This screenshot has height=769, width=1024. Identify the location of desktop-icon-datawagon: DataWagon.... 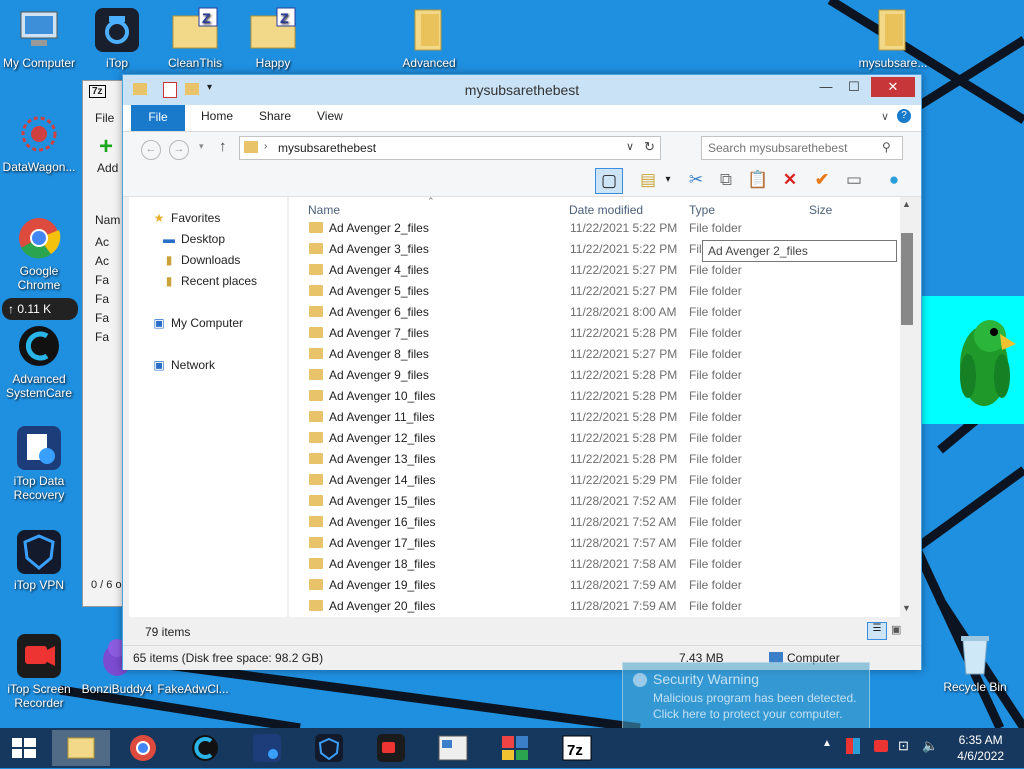
(39, 142).